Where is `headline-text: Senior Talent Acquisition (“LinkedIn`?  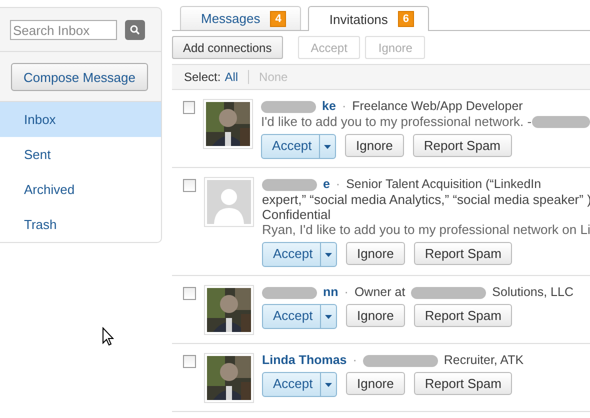 headline-text: Senior Talent Acquisition (“LinkedIn is located at coordinates (444, 184).